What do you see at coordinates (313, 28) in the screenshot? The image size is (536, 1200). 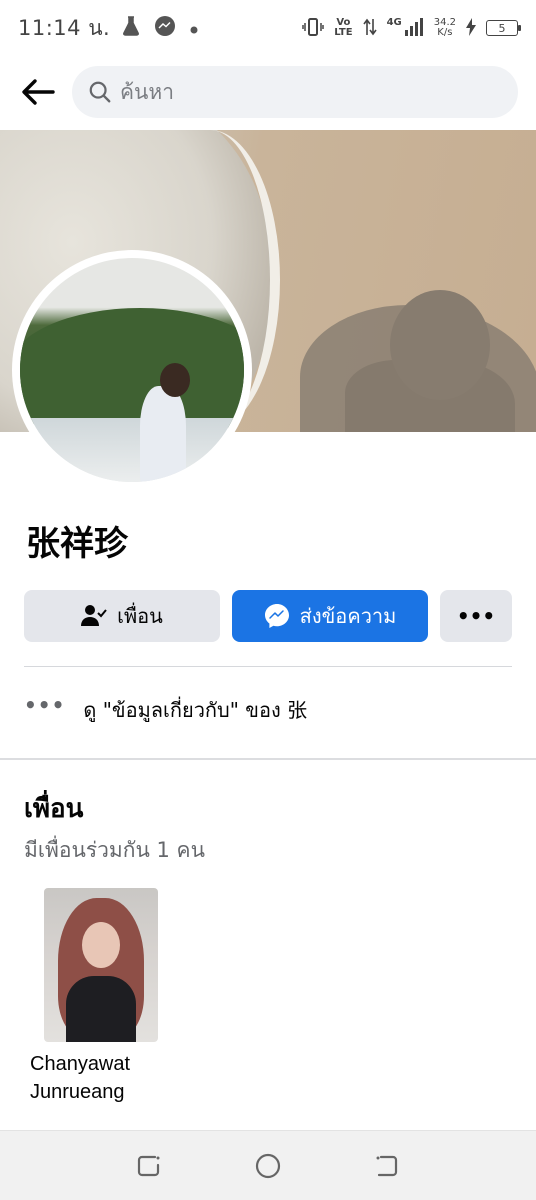 I see `vibrate-icon` at bounding box center [313, 28].